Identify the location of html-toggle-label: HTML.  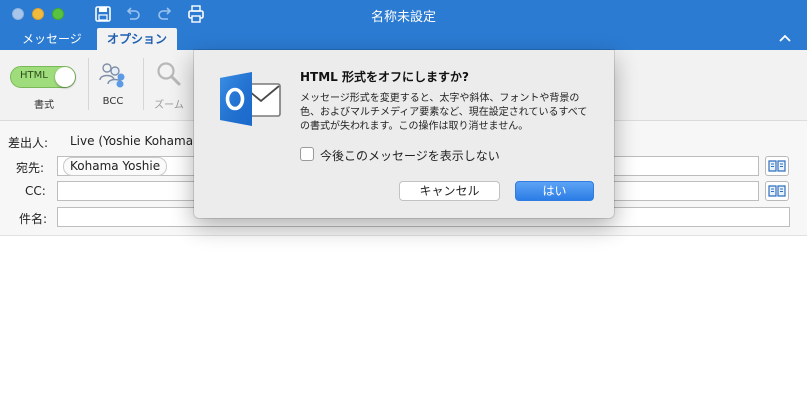
(34, 75).